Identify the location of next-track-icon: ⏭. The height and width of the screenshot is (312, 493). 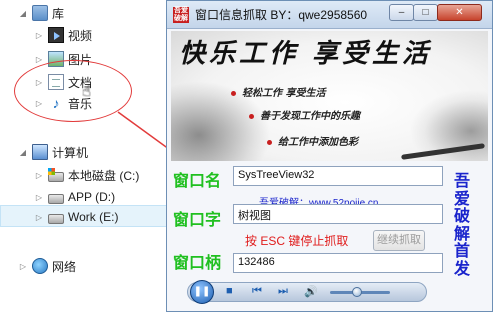
(283, 291).